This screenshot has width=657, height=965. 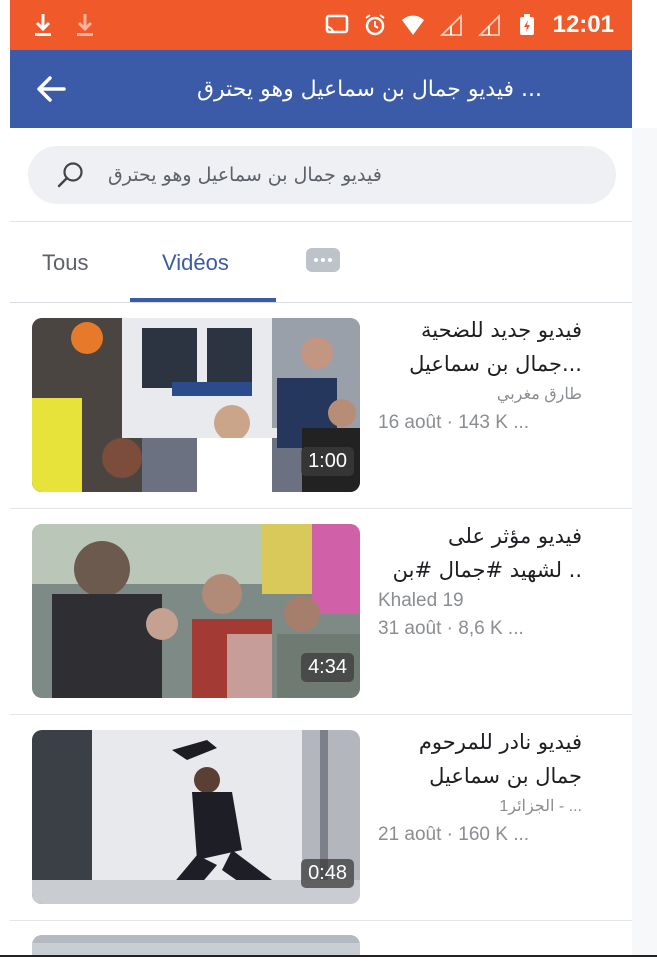 What do you see at coordinates (369, 89) in the screenshot?
I see `page-title: ... فيديو جمال بن سماعيل وهو يحترق` at bounding box center [369, 89].